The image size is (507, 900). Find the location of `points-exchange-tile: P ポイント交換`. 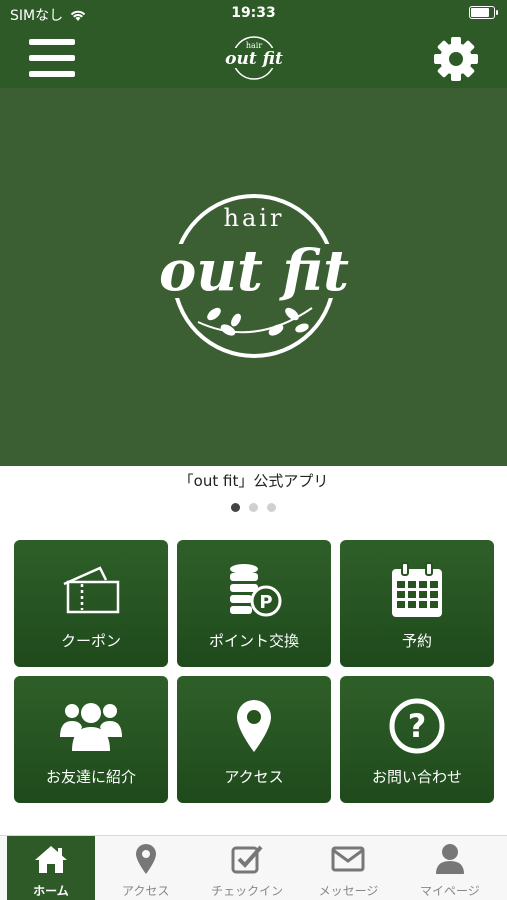

points-exchange-tile: P ポイント交換 is located at coordinates (254, 603).